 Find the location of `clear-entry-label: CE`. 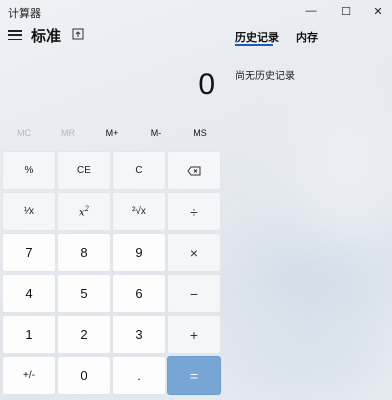

clear-entry-label: CE is located at coordinates (84, 170).